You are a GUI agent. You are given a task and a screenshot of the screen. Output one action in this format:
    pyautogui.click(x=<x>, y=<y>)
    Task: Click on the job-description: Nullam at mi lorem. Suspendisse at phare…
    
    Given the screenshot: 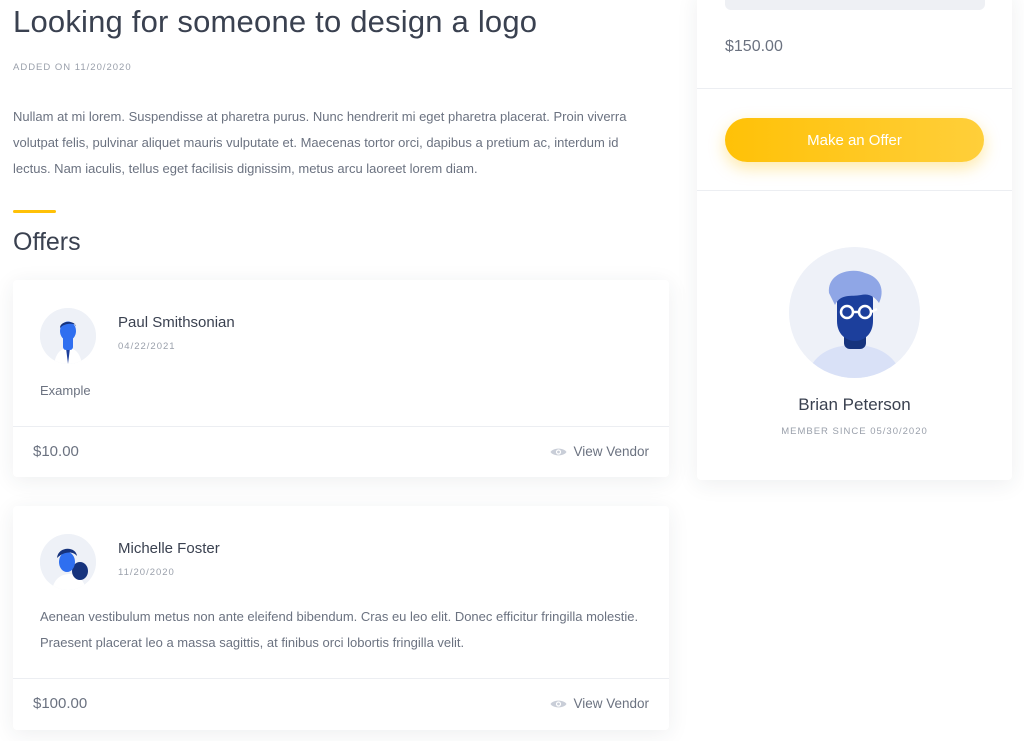 What is the action you would take?
    pyautogui.click(x=320, y=142)
    